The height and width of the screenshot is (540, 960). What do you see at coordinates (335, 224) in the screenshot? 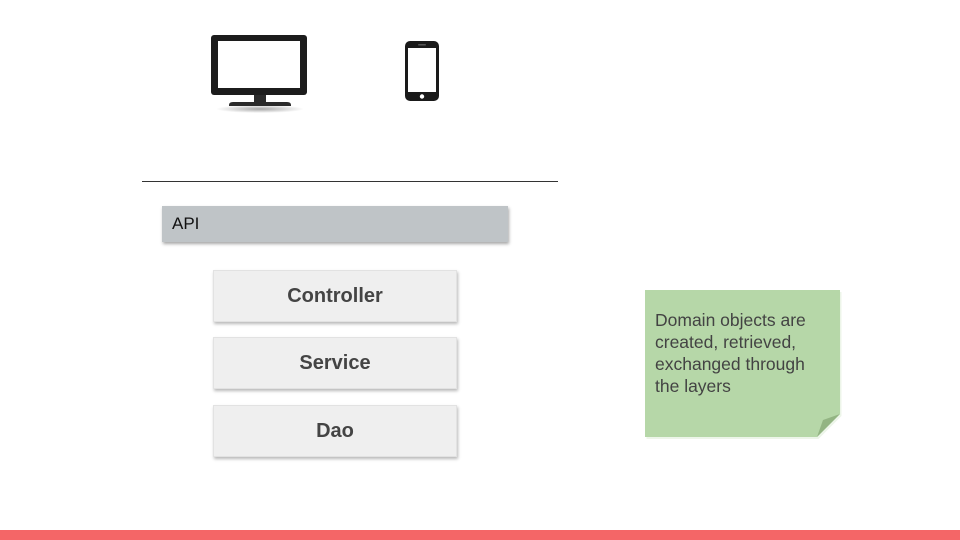
I see `api-bar: API` at bounding box center [335, 224].